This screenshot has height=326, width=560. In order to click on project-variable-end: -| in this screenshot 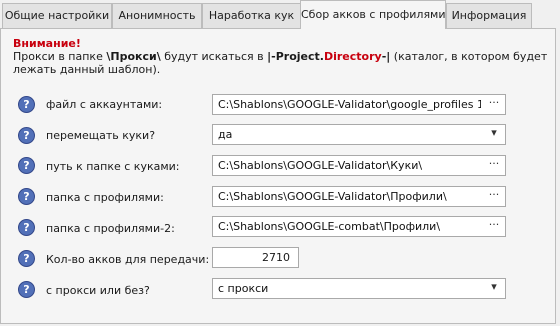, I will do `click(386, 56)`.